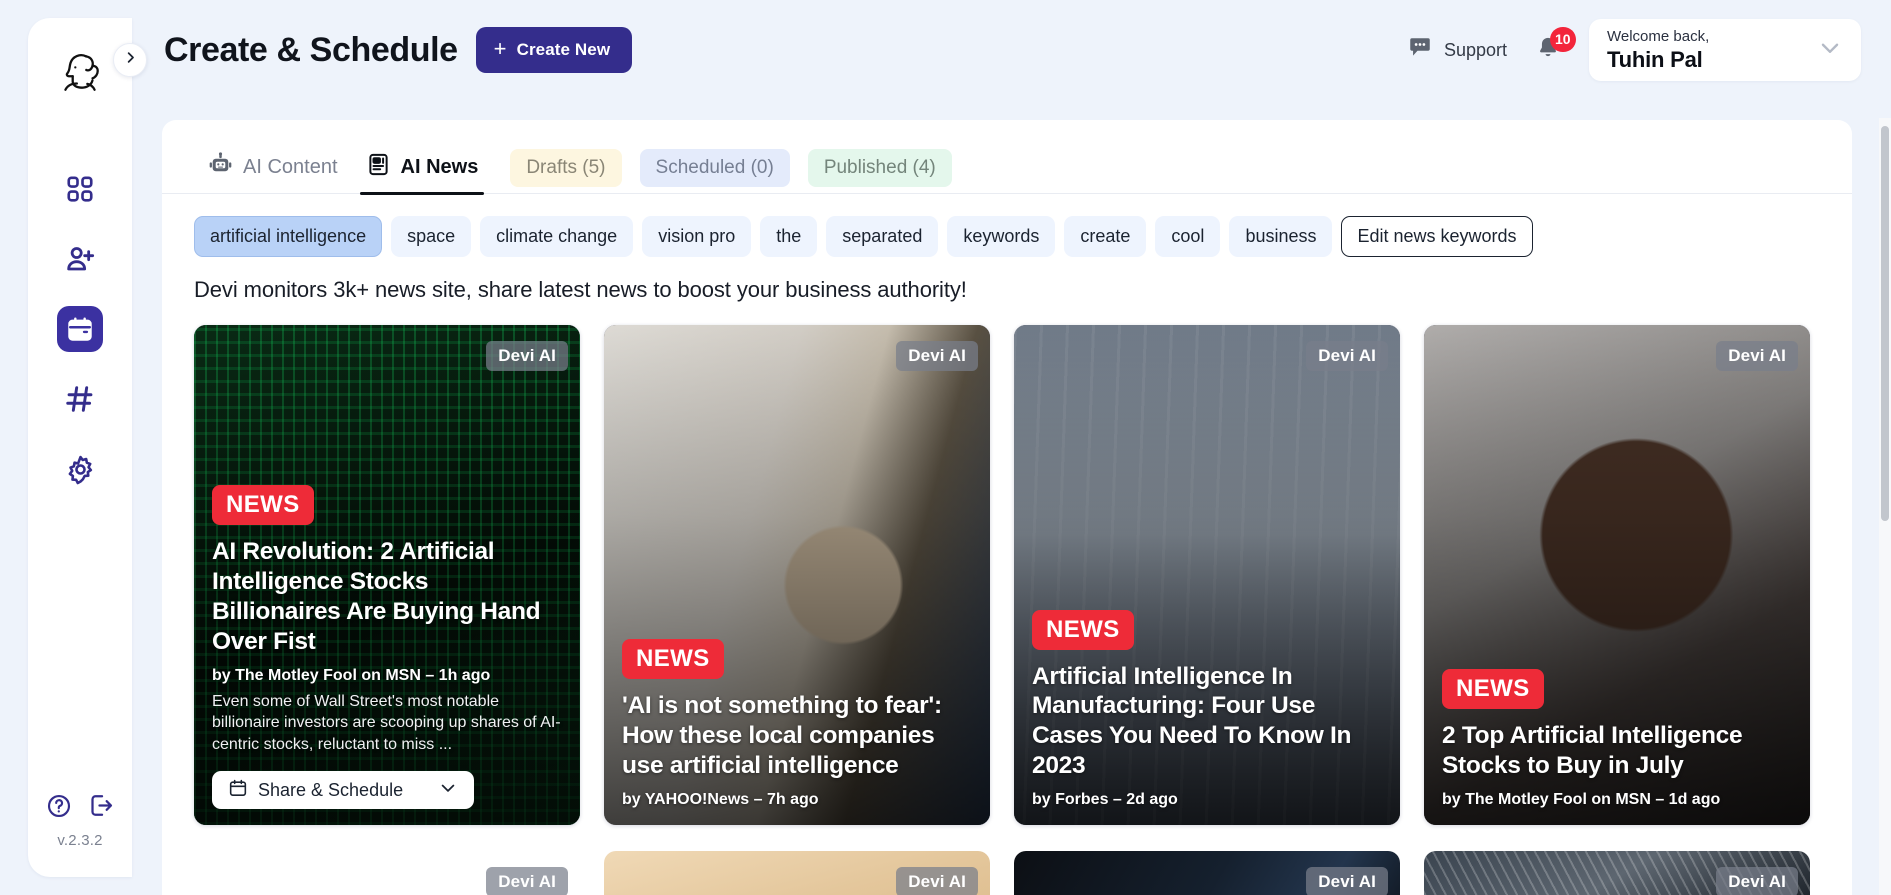 The width and height of the screenshot is (1891, 895). Describe the element at coordinates (697, 236) in the screenshot. I see `keyword-chip-vision-pro: vision pro` at that location.